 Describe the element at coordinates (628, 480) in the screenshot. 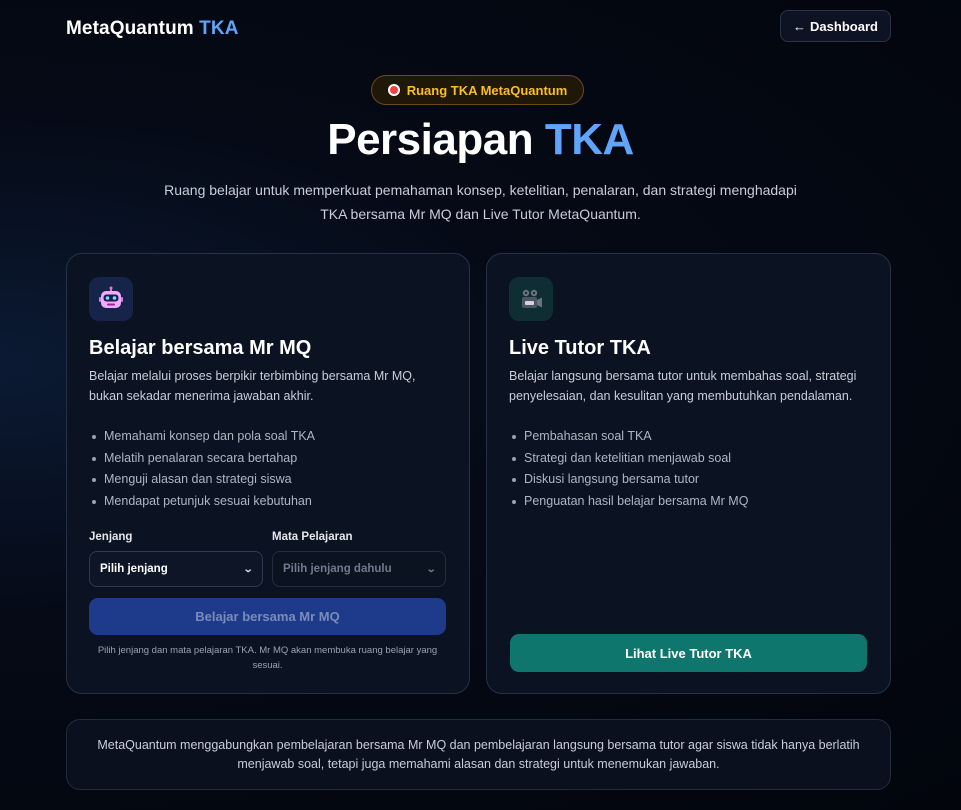

I see `list-item: Diskusi langsung bersama tutor` at that location.